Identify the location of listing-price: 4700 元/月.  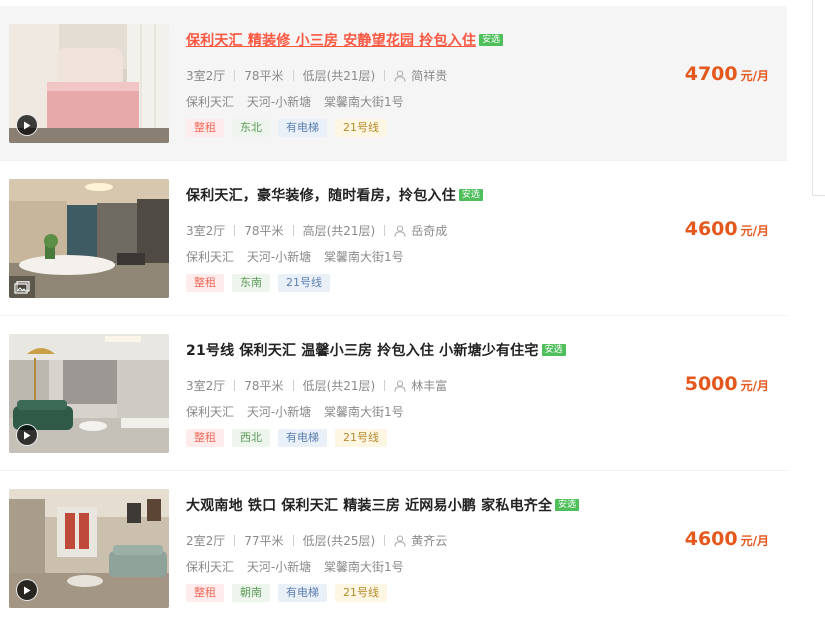
(727, 74).